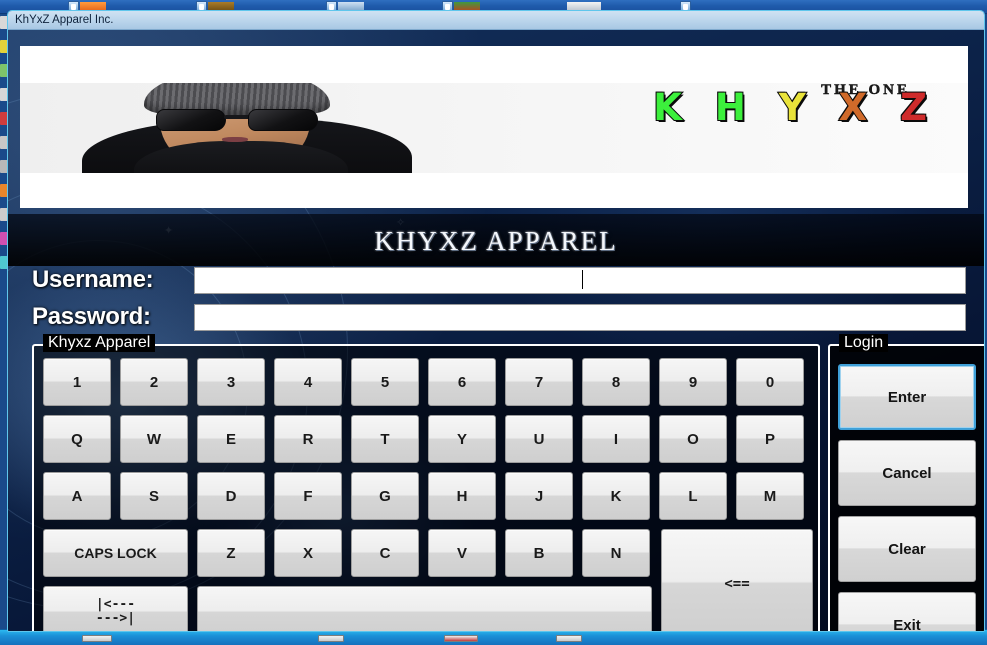  I want to click on key-2: 2, so click(154, 382).